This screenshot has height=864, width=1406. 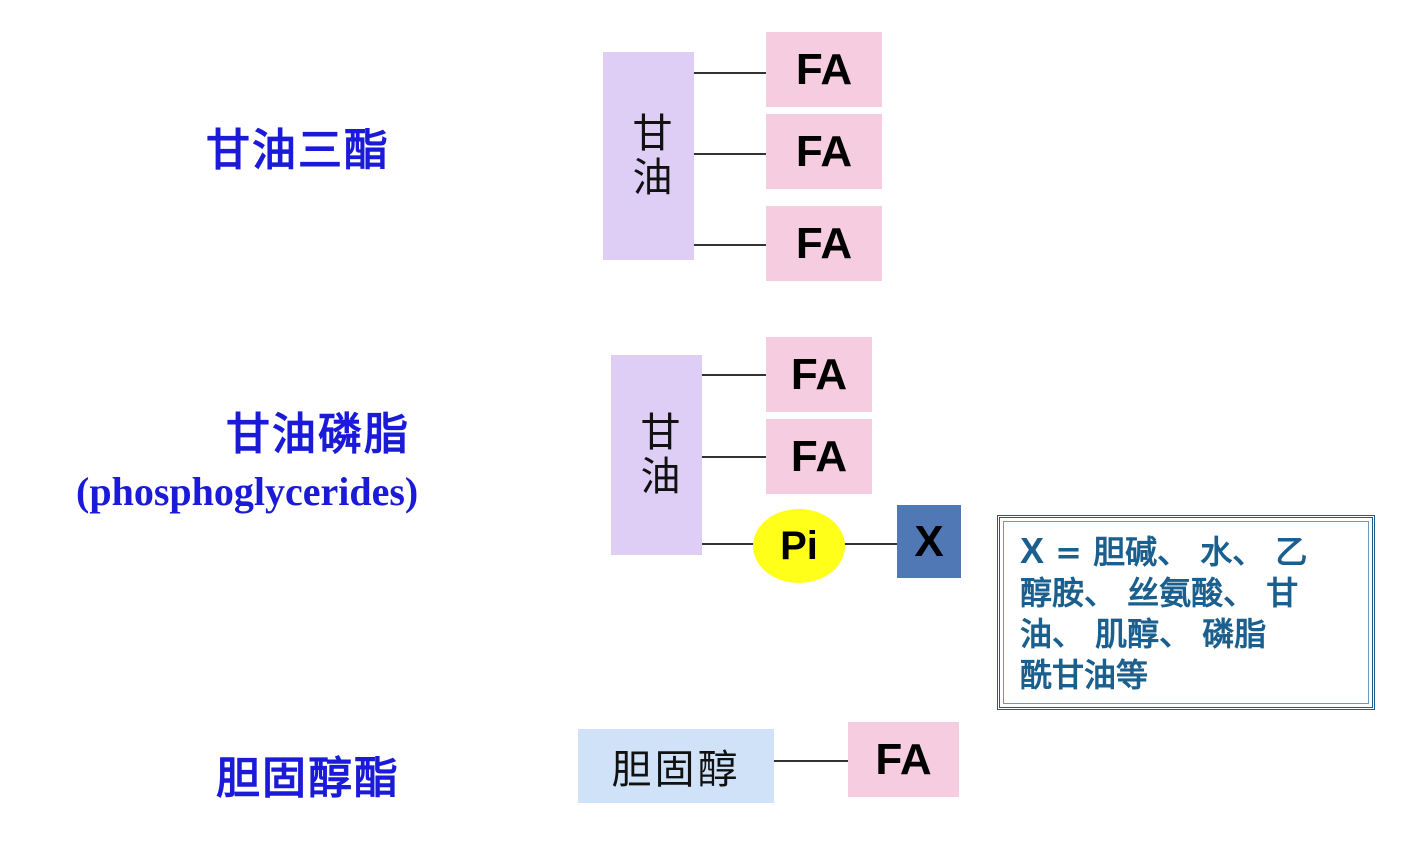 I want to click on phosphoglyceride-subtitle: (phosphoglycerides), so click(x=247, y=491).